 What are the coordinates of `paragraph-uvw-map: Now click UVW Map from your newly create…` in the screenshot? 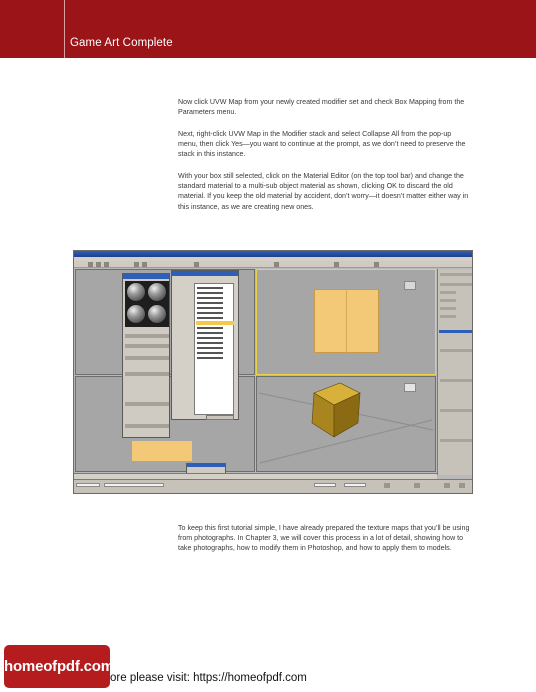 It's located at (321, 107).